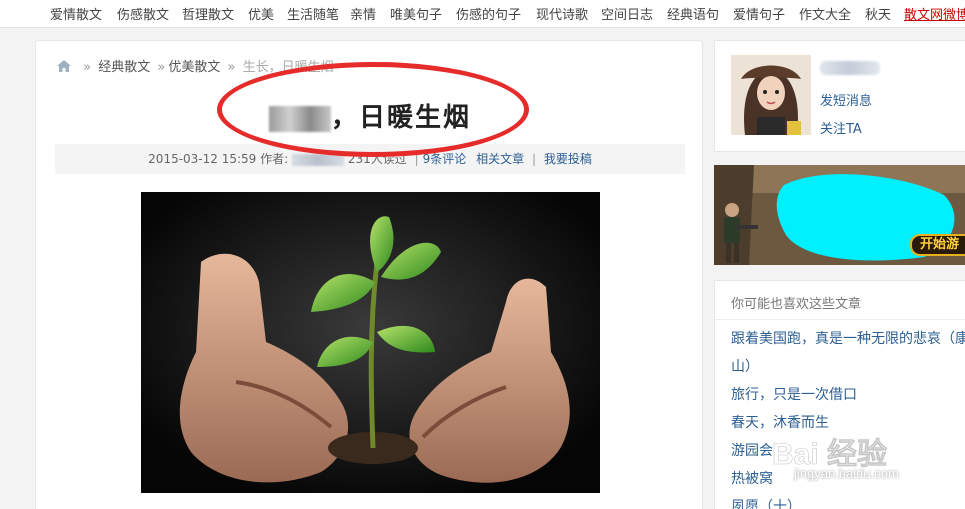 This screenshot has width=965, height=509. What do you see at coordinates (202, 159) in the screenshot?
I see `post-date: 2015-03-12 15:59` at bounding box center [202, 159].